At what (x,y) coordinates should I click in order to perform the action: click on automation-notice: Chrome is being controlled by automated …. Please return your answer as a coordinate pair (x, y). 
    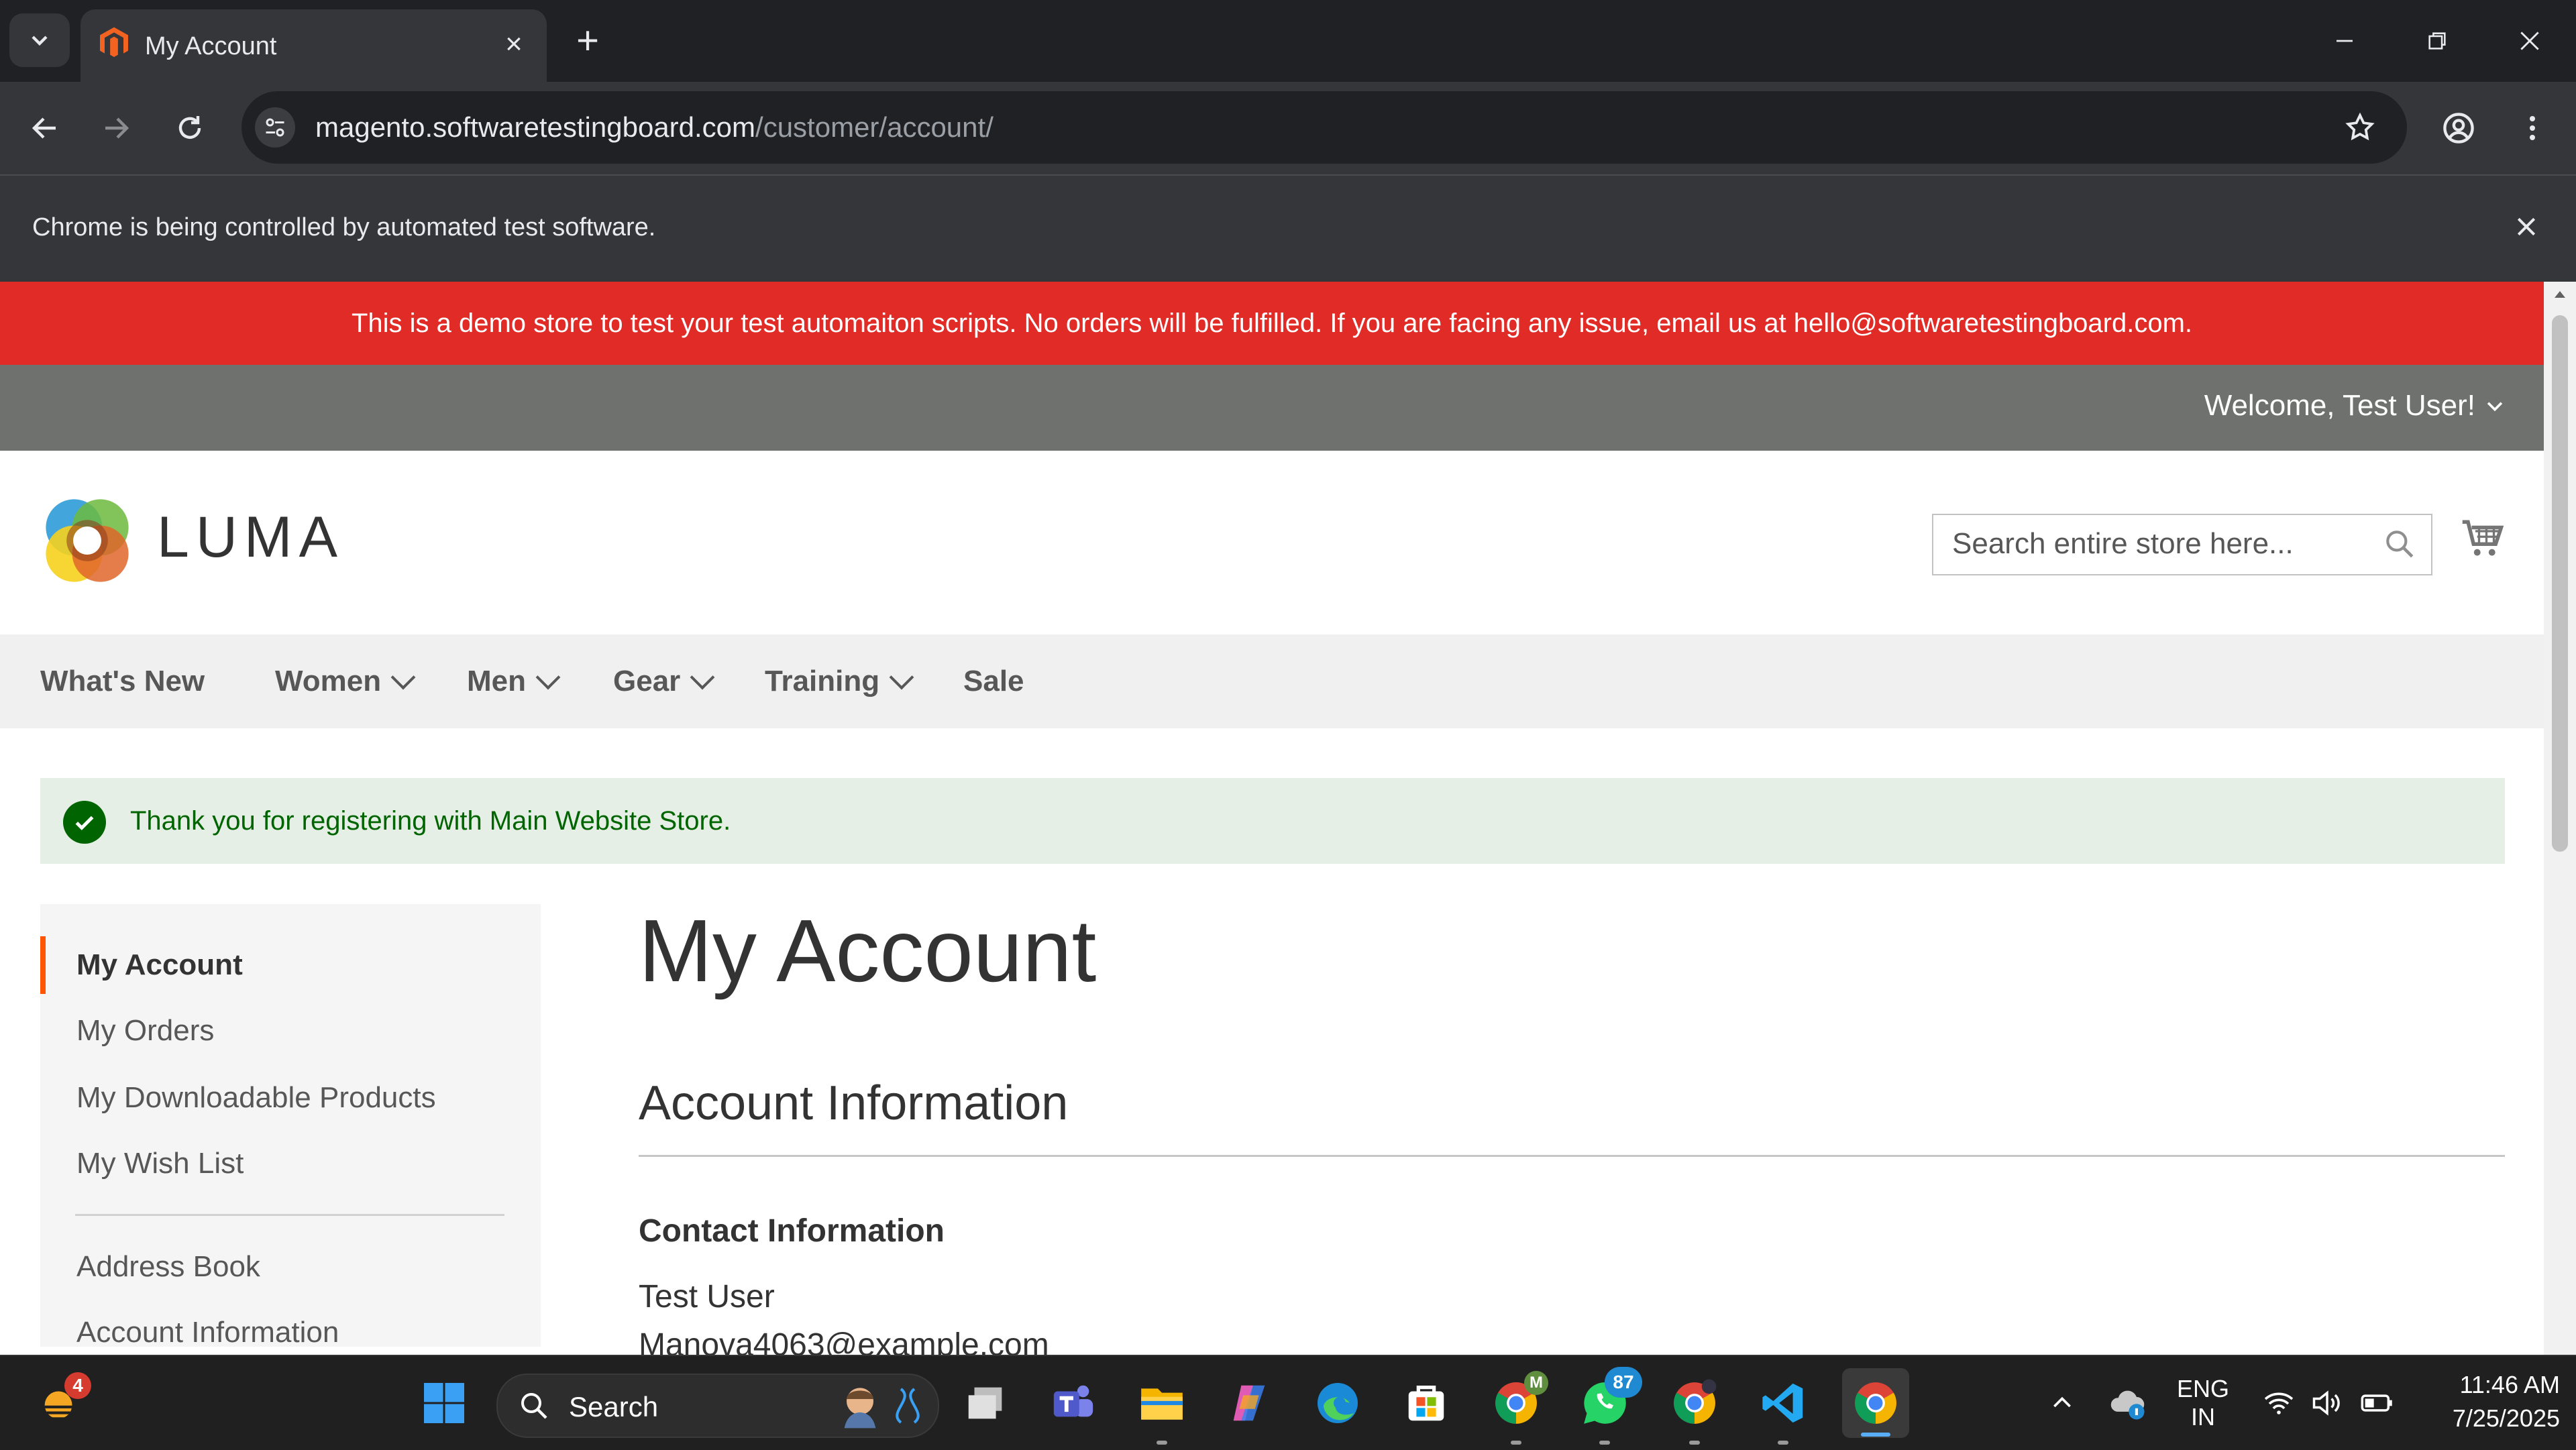
    Looking at the image, I should click on (344, 227).